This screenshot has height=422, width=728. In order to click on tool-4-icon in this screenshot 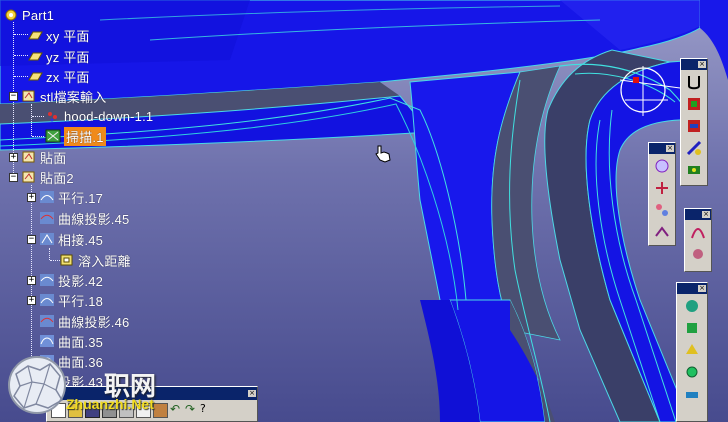, I will do `click(692, 372)`.